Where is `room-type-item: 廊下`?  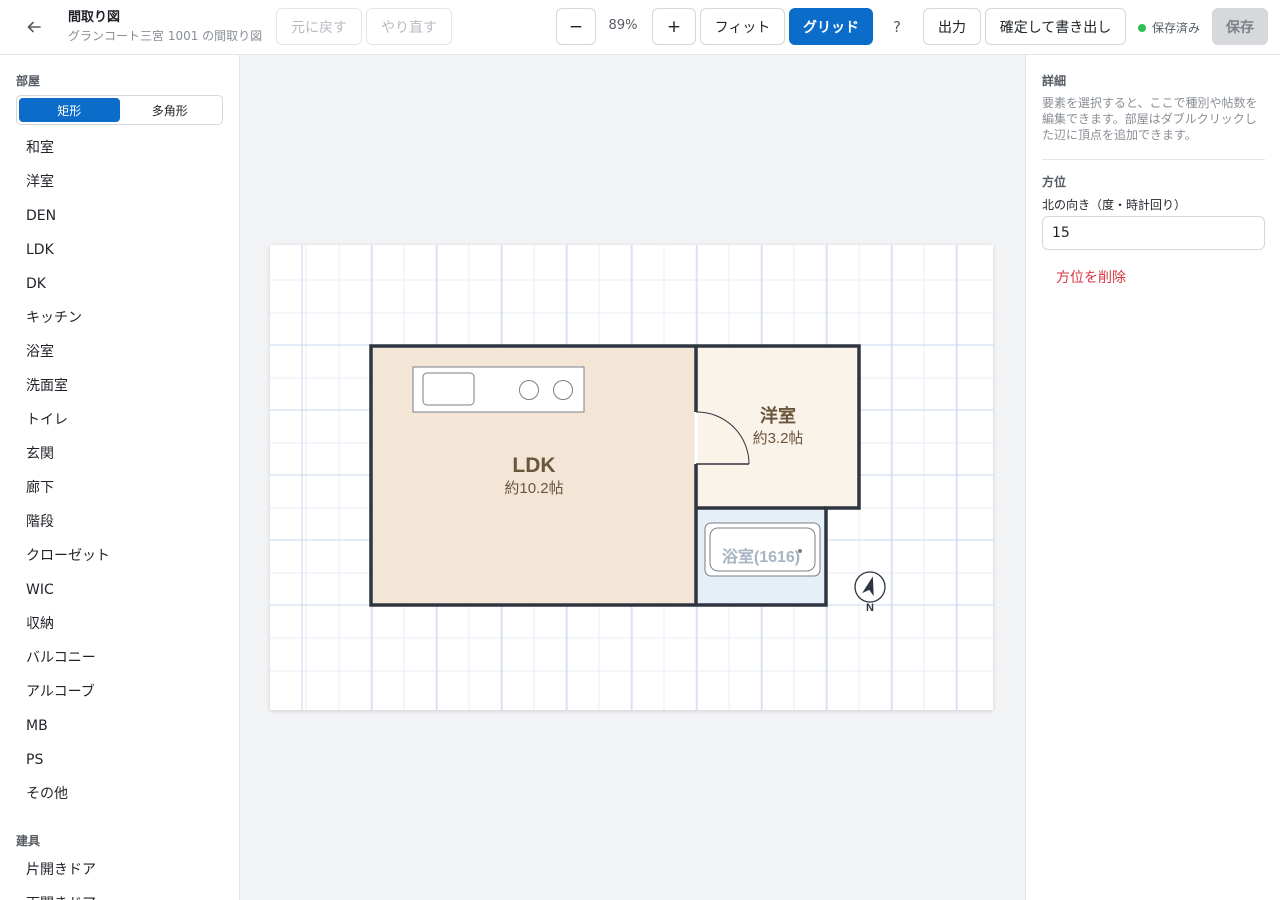
room-type-item: 廊下 is located at coordinates (119, 488).